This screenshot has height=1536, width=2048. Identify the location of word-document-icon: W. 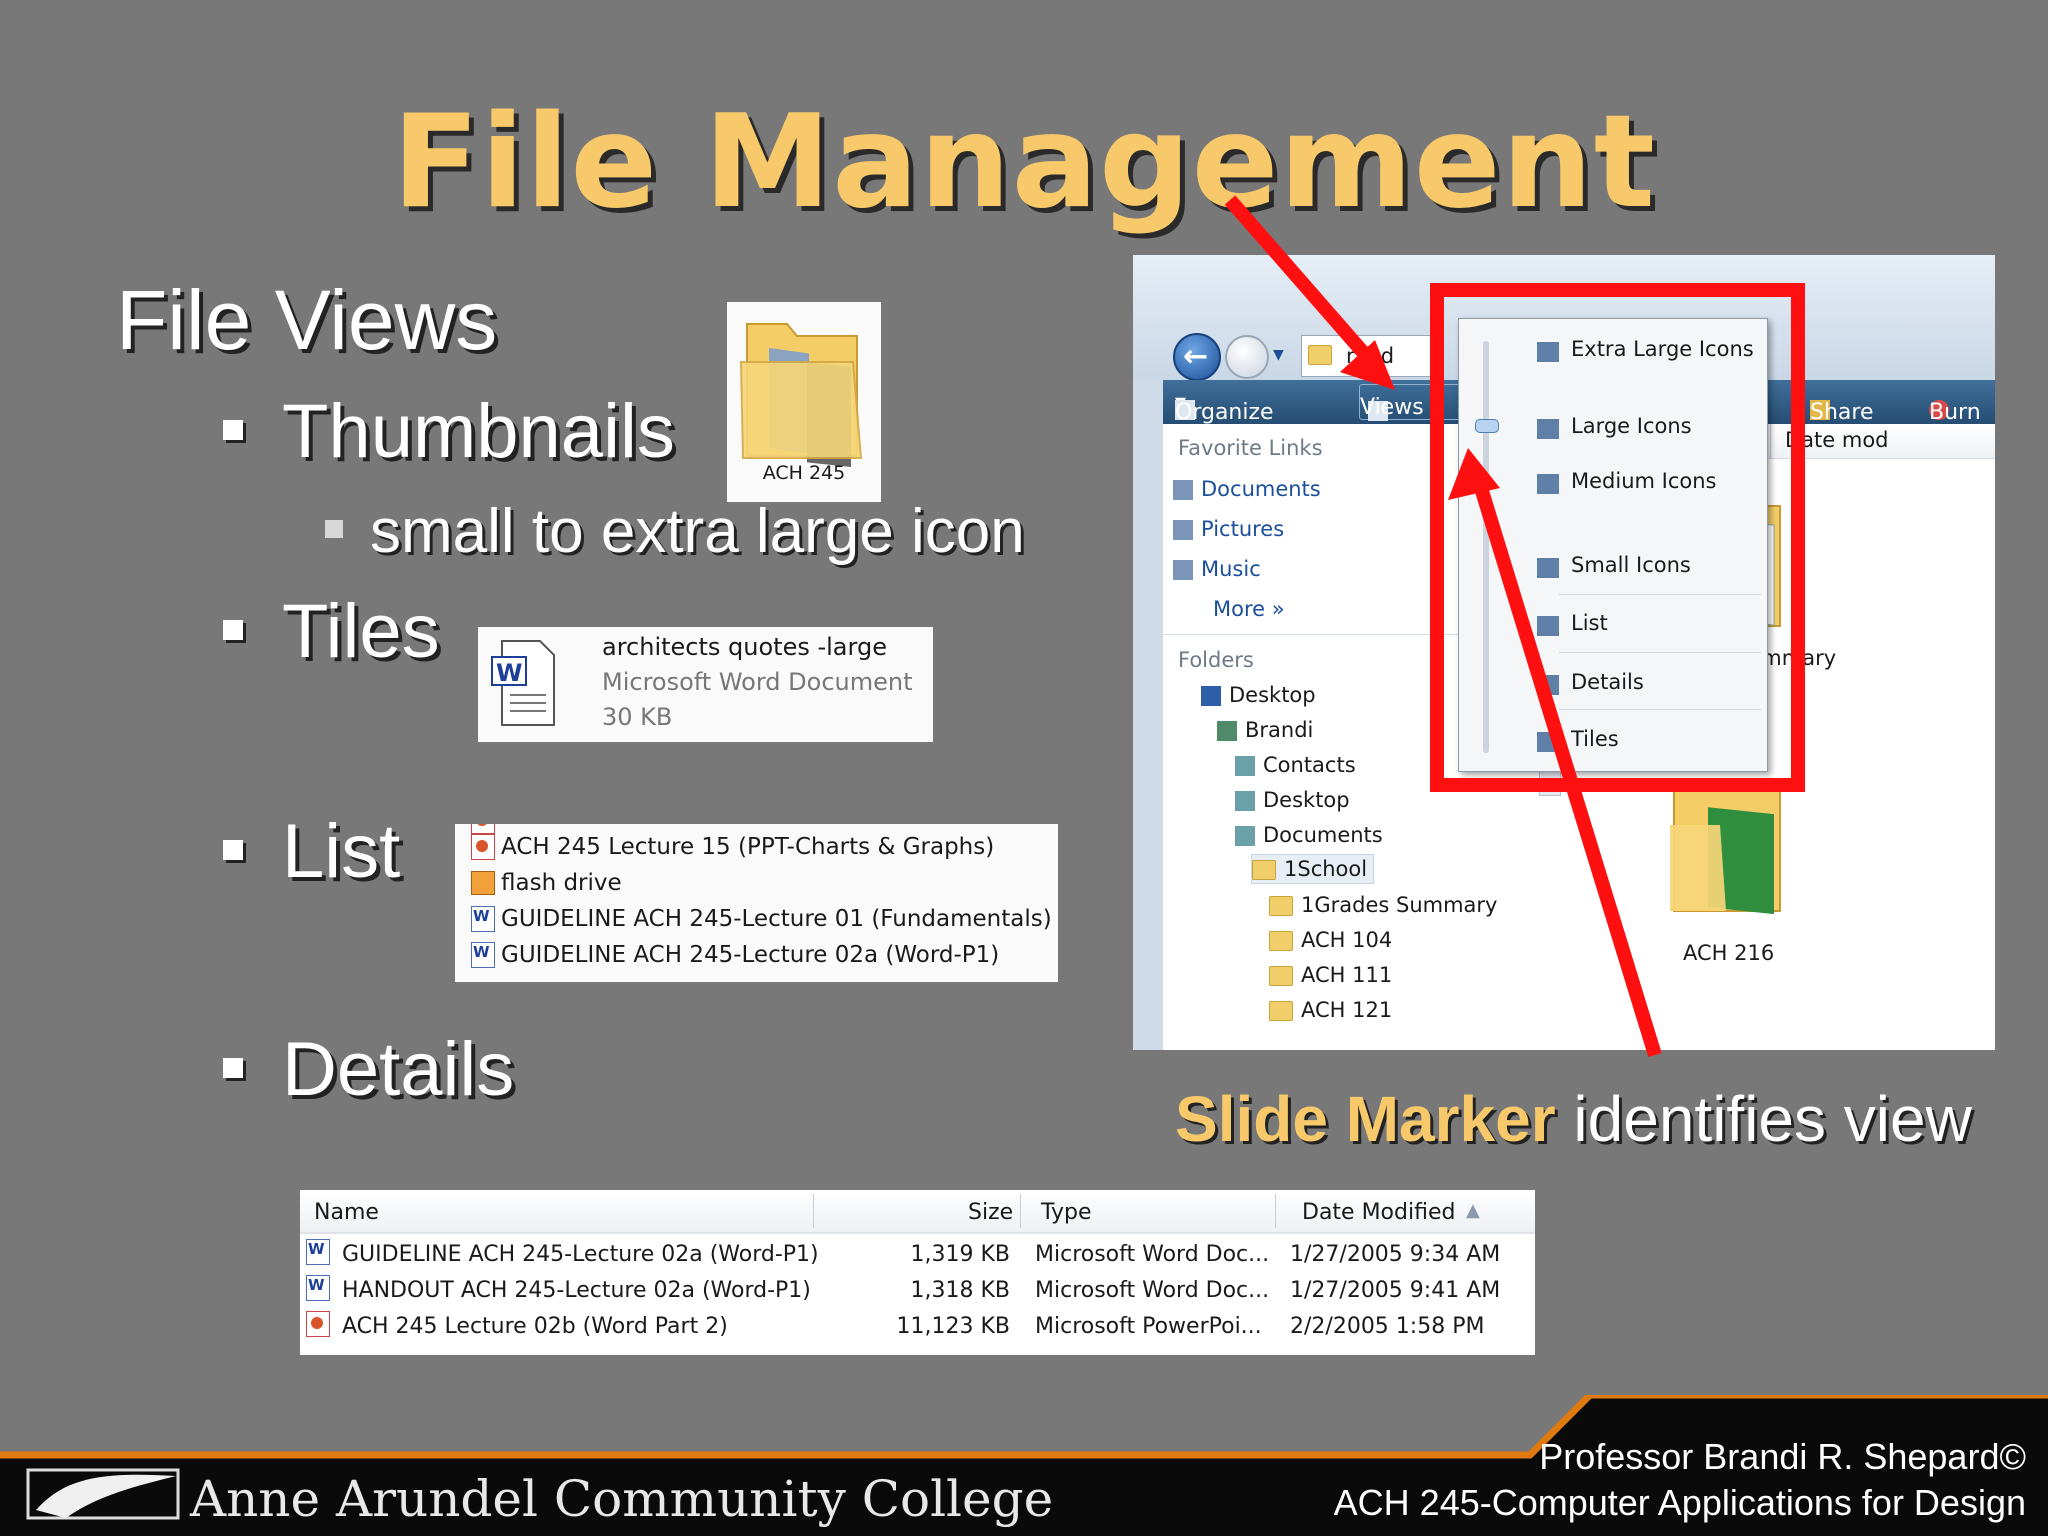
(523, 683).